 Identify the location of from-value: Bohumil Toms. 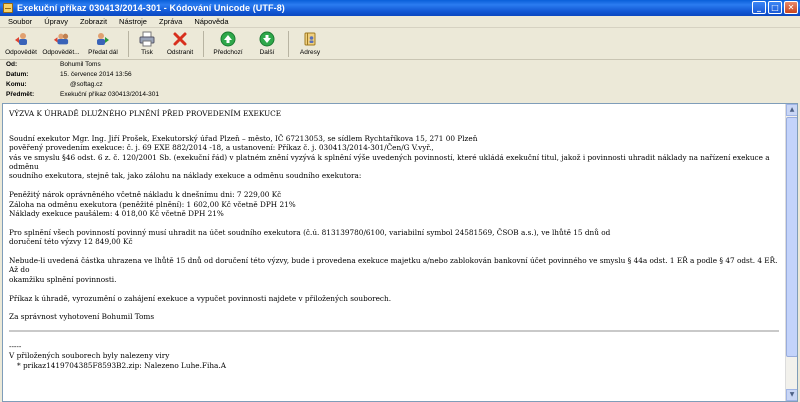
(80, 64).